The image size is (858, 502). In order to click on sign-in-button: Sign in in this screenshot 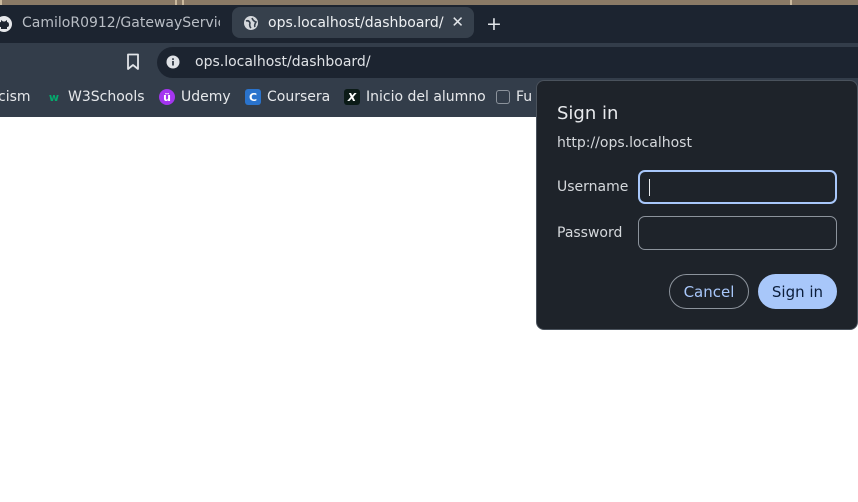, I will do `click(797, 291)`.